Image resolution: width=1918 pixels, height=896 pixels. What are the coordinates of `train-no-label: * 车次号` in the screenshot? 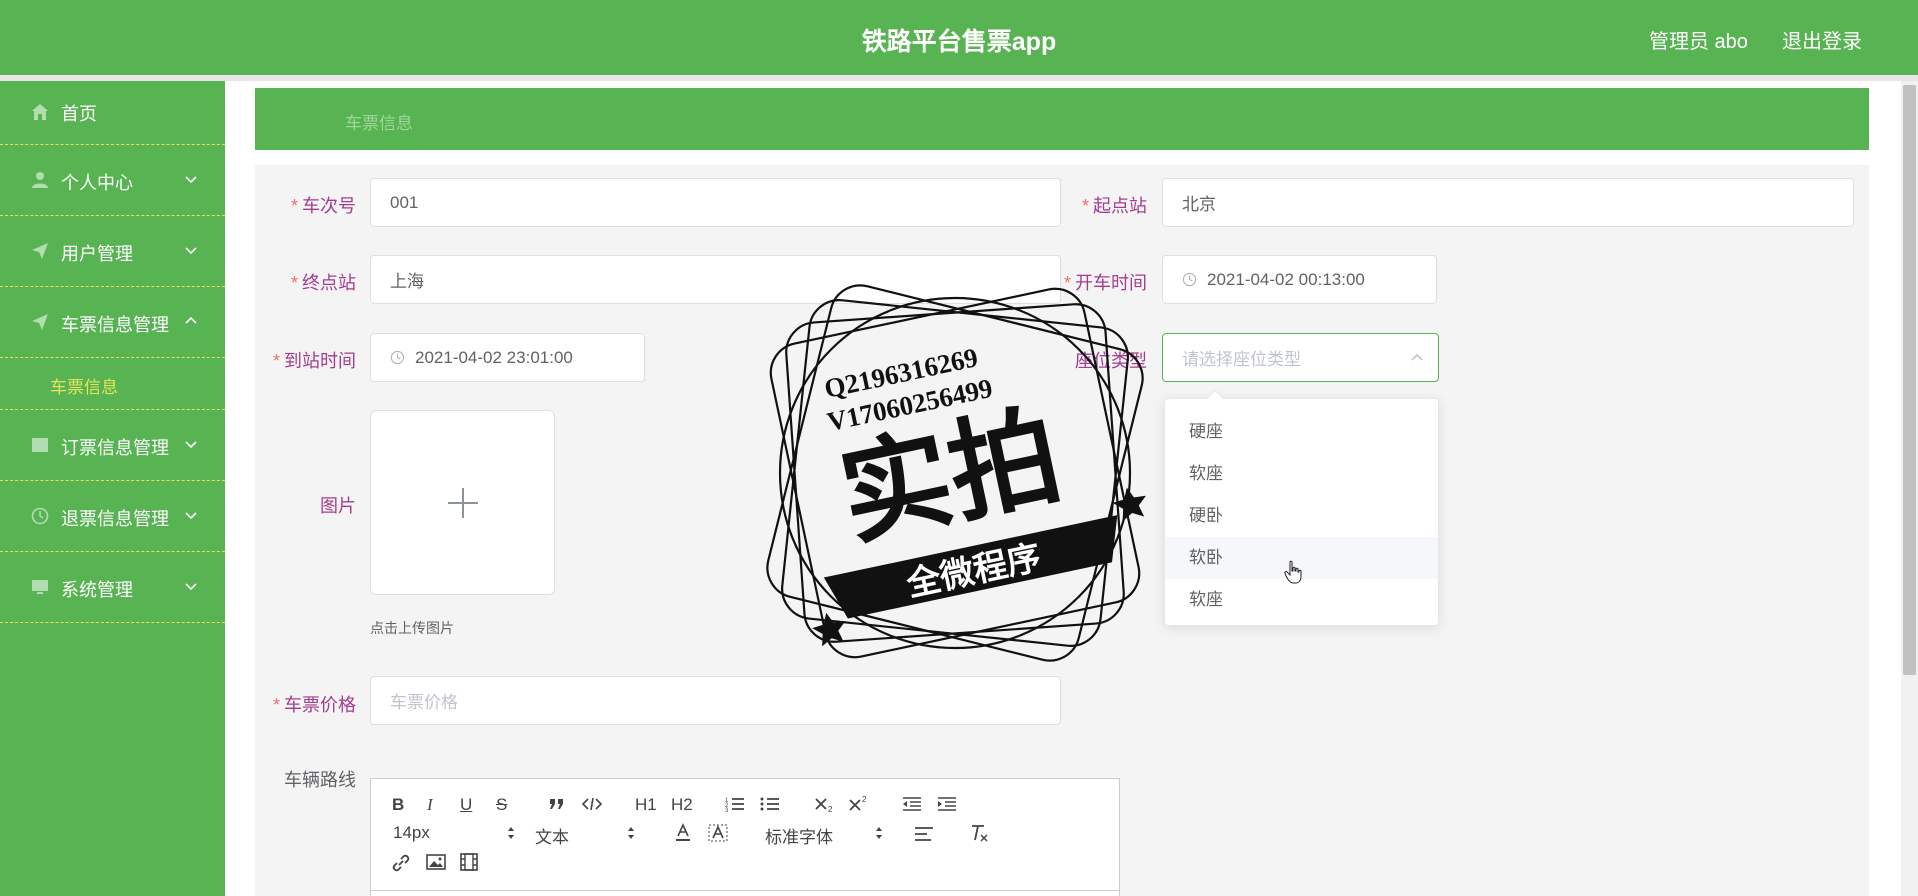 It's located at (323, 206).